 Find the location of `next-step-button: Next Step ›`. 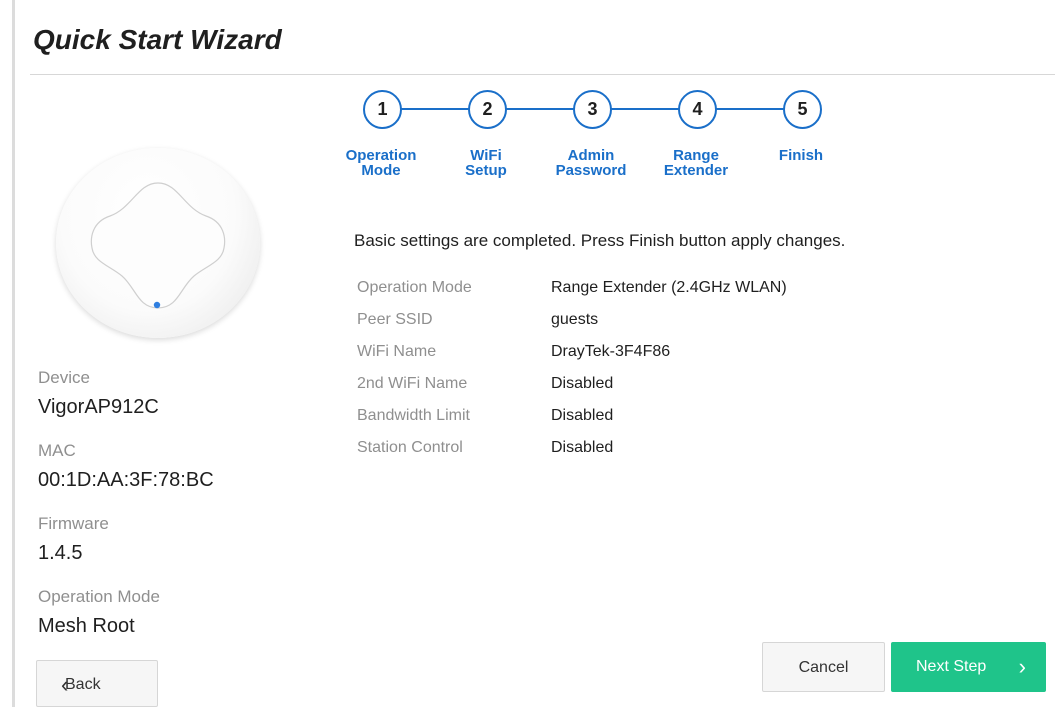

next-step-button: Next Step › is located at coordinates (968, 667).